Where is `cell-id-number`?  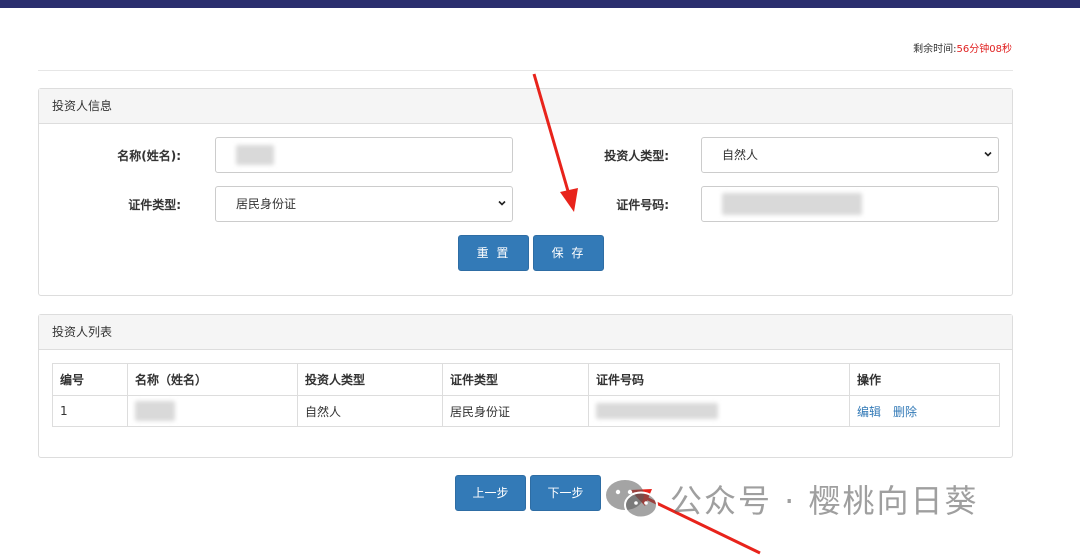 cell-id-number is located at coordinates (719, 411).